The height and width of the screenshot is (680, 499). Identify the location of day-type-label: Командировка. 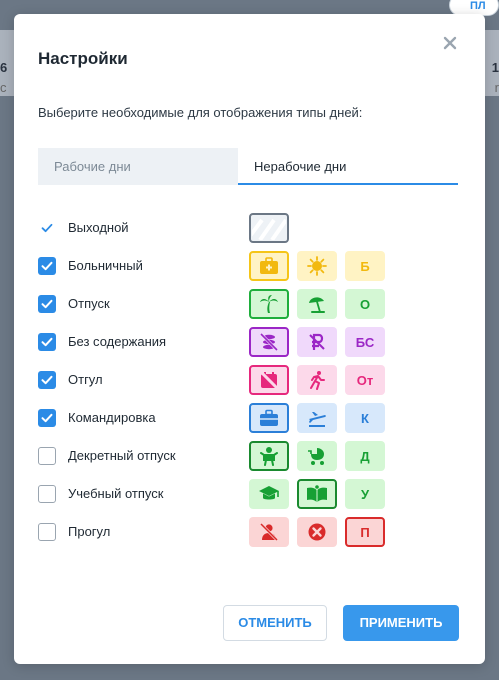
(112, 417).